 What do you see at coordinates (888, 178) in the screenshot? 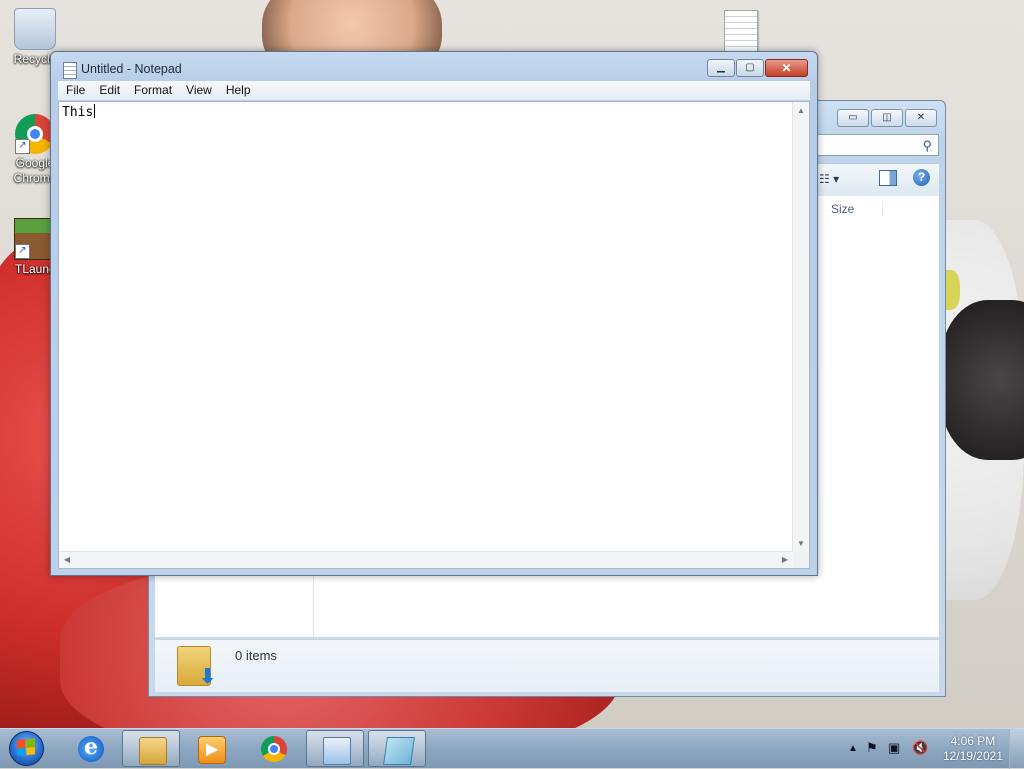
I see `preview-pane-icon` at bounding box center [888, 178].